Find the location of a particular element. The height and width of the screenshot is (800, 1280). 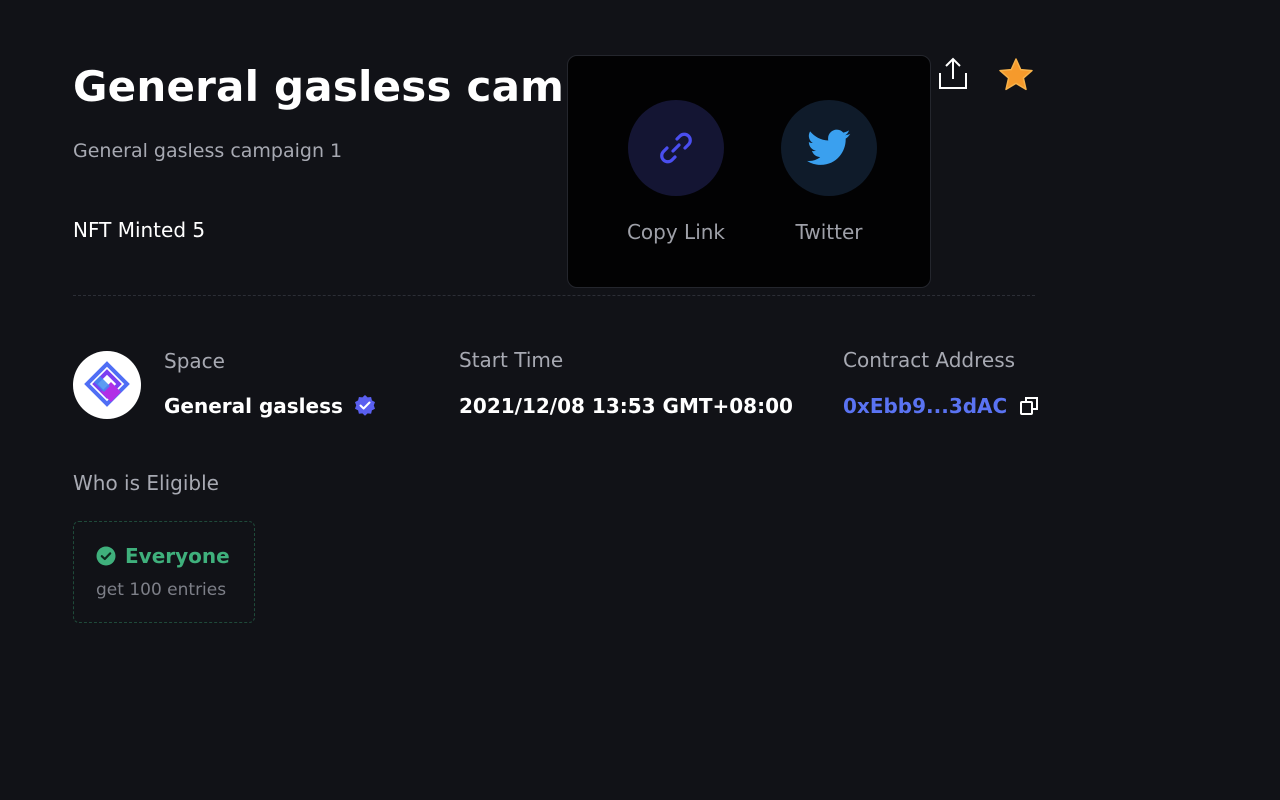

copy-address-button is located at coordinates (1029, 406).